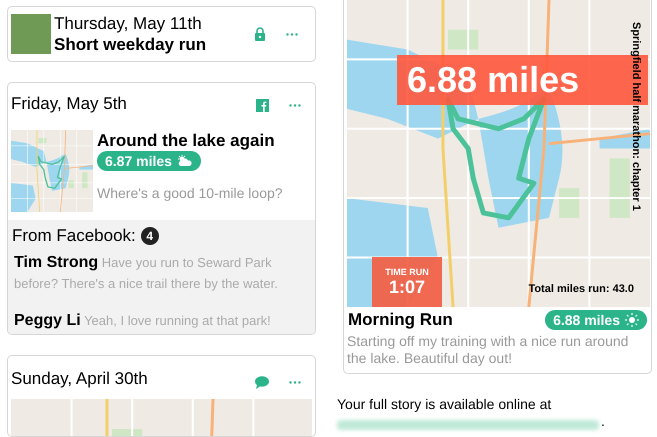 The image size is (657, 437). Describe the element at coordinates (400, 320) in the screenshot. I see `run-title: Morning Run` at that location.